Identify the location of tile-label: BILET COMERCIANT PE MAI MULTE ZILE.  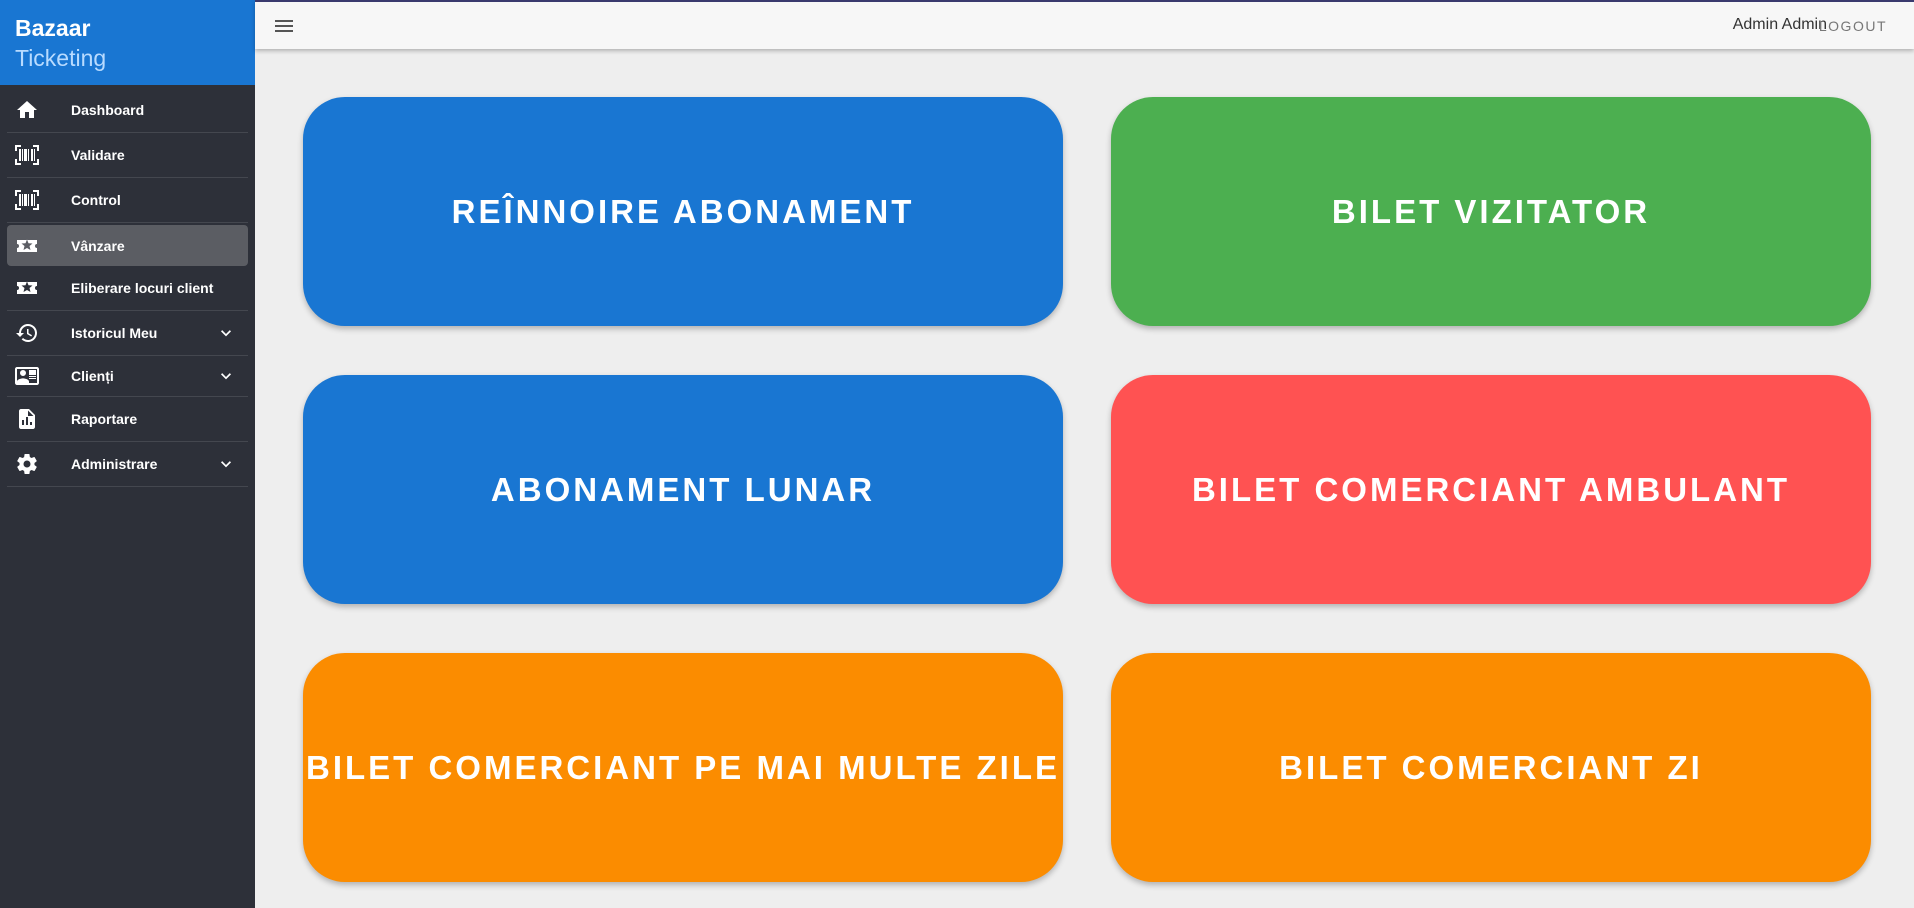
(683, 767).